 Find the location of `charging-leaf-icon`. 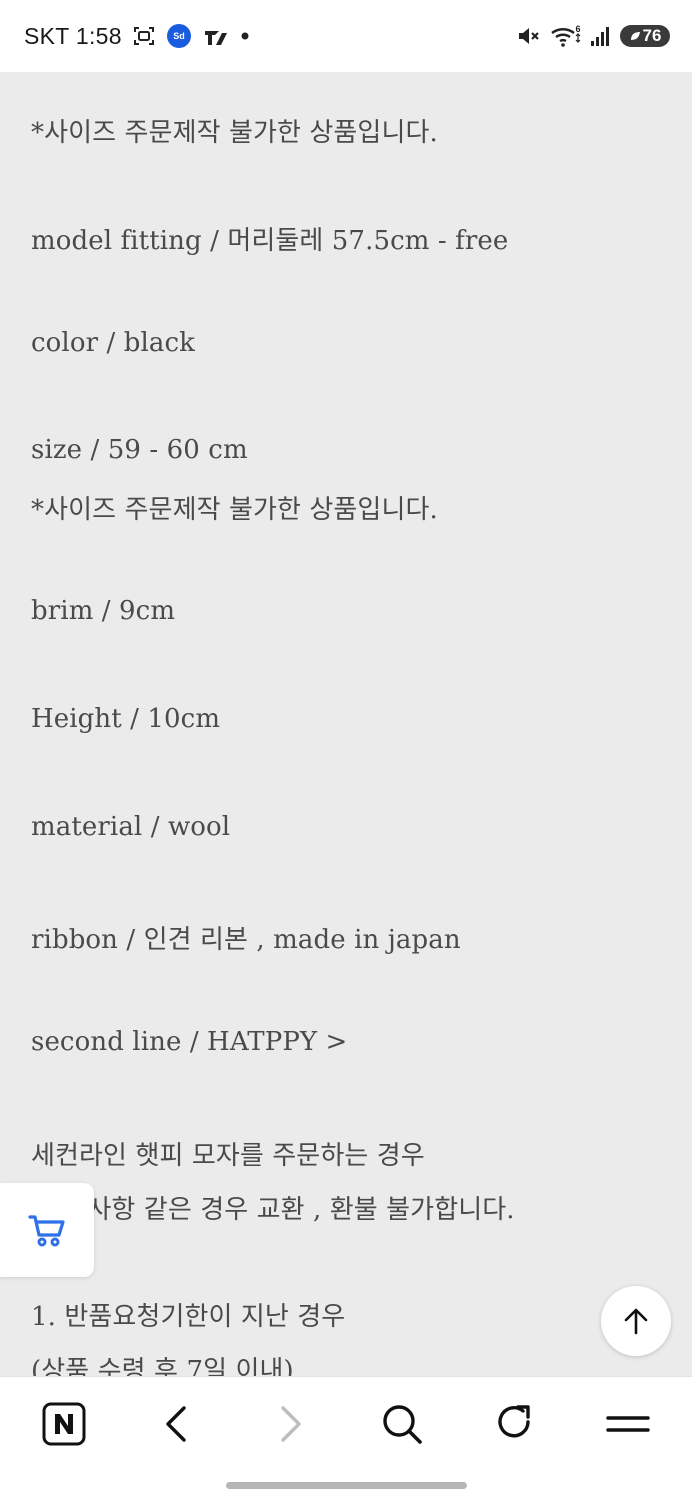

charging-leaf-icon is located at coordinates (635, 36).